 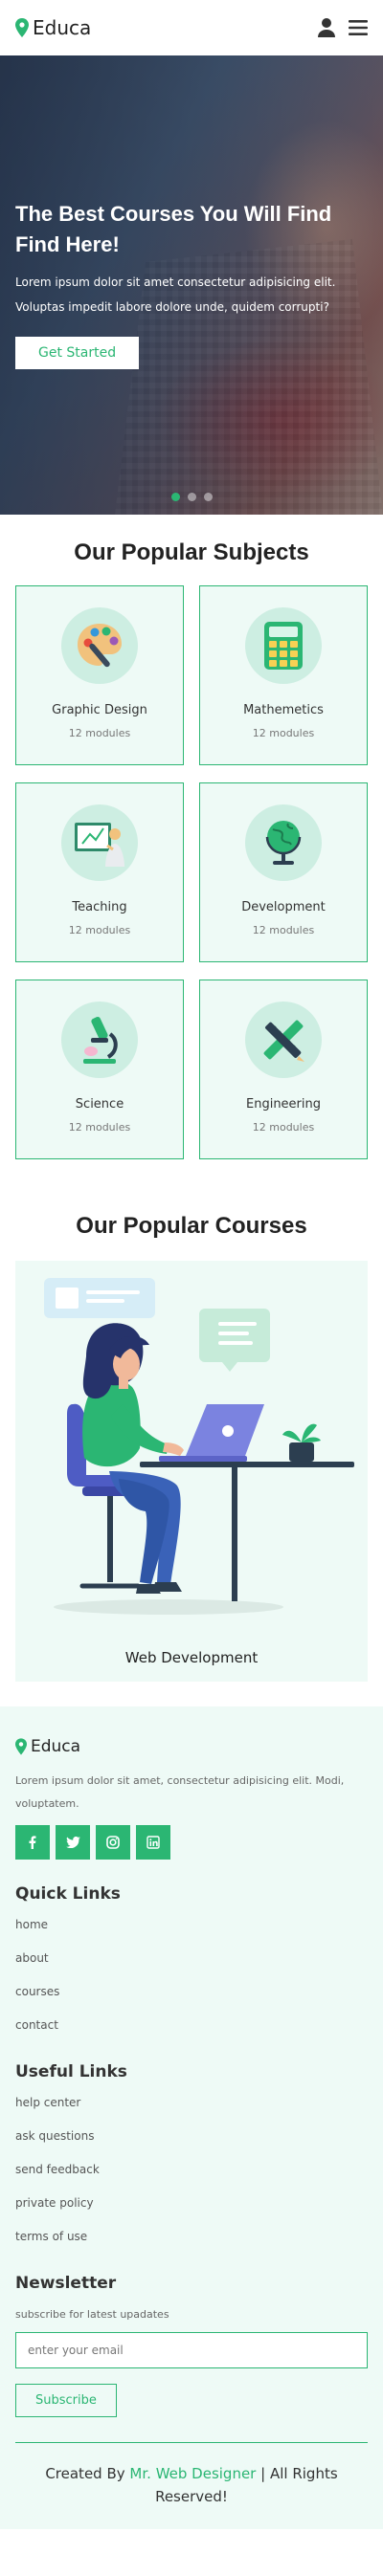 I want to click on footer-logo: Educa, so click(x=192, y=1747).